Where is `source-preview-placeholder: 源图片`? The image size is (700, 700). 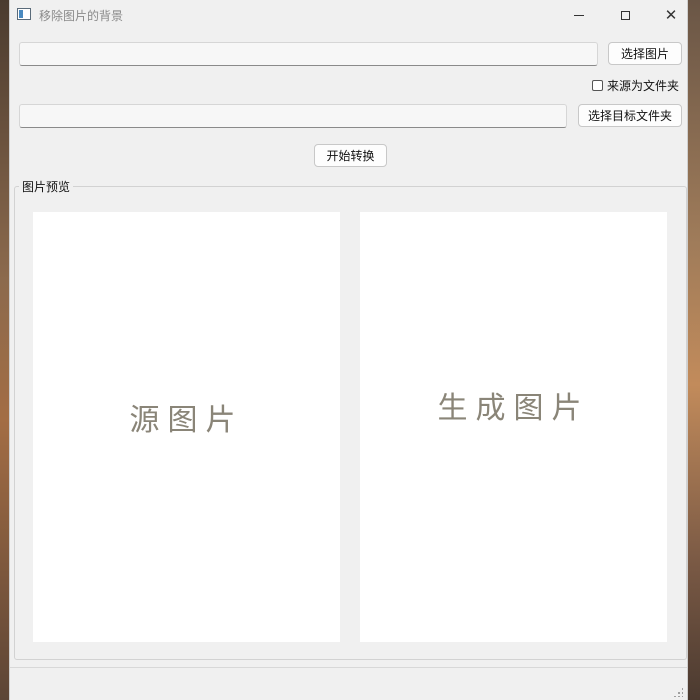 source-preview-placeholder: 源图片 is located at coordinates (186, 420).